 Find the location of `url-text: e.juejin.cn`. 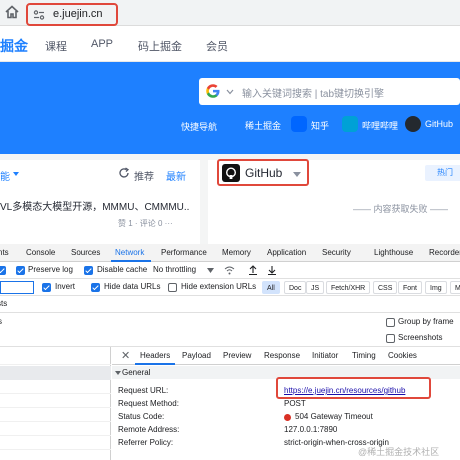

url-text: e.juejin.cn is located at coordinates (78, 14).